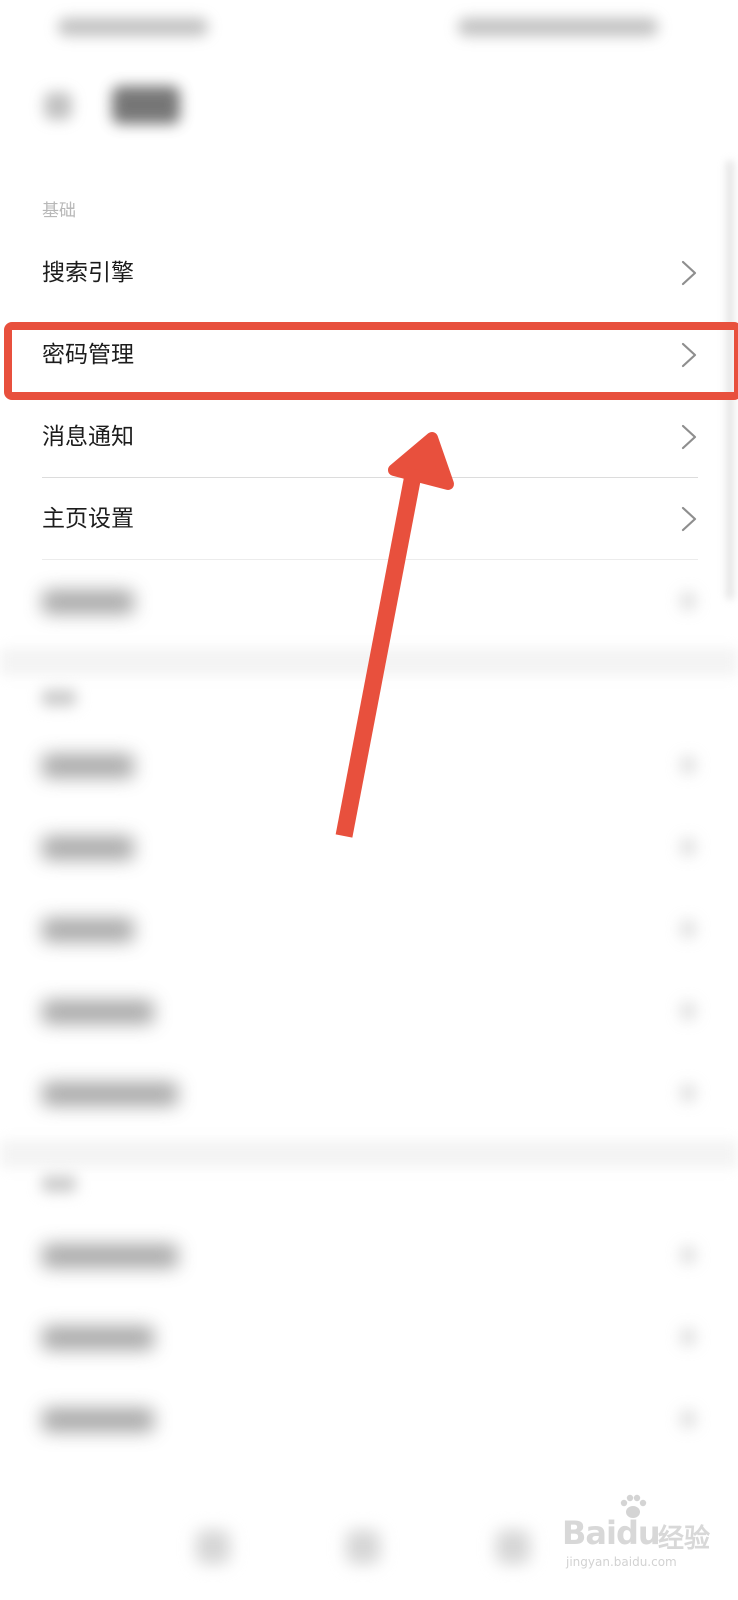 This screenshot has width=738, height=1600. Describe the element at coordinates (684, 1539) in the screenshot. I see `watermark-cn: 经验` at that location.